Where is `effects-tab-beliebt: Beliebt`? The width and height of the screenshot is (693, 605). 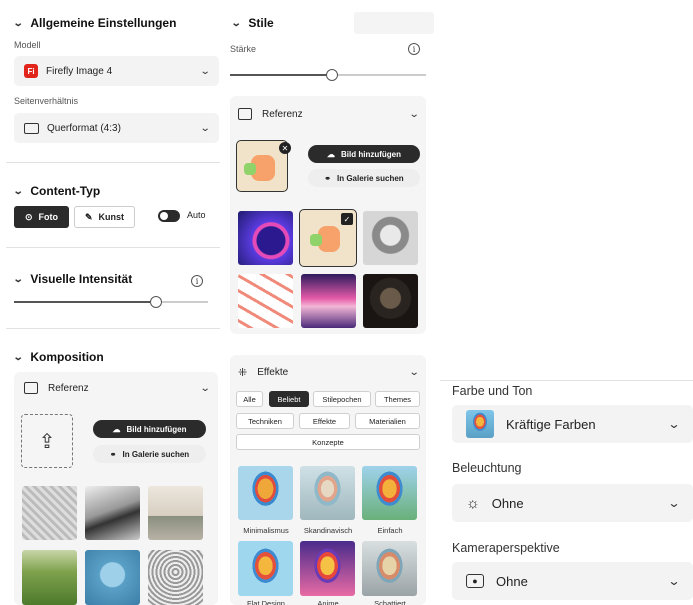 effects-tab-beliebt: Beliebt is located at coordinates (289, 399).